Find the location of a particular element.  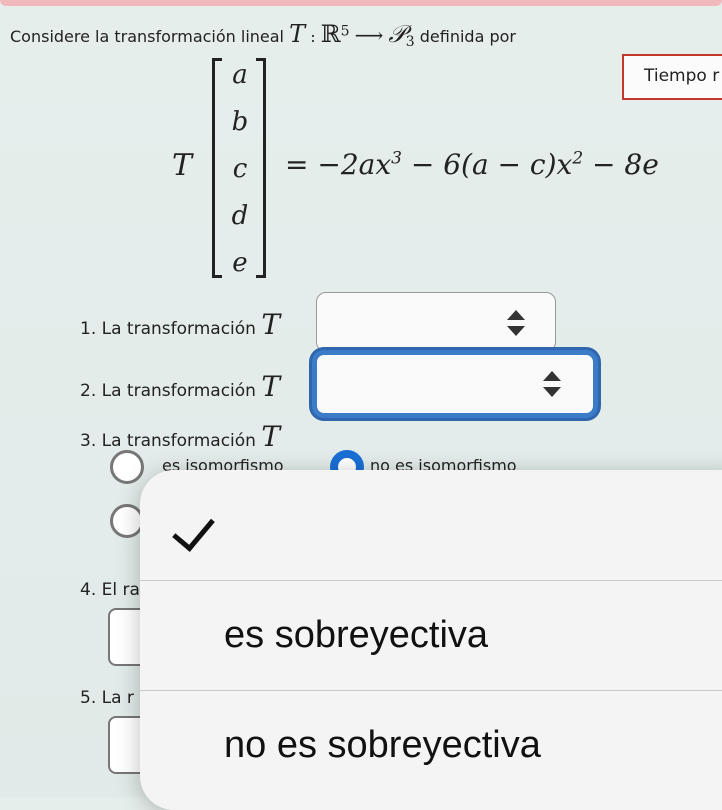

question-2: 2. La transformación T is located at coordinates (180, 386).